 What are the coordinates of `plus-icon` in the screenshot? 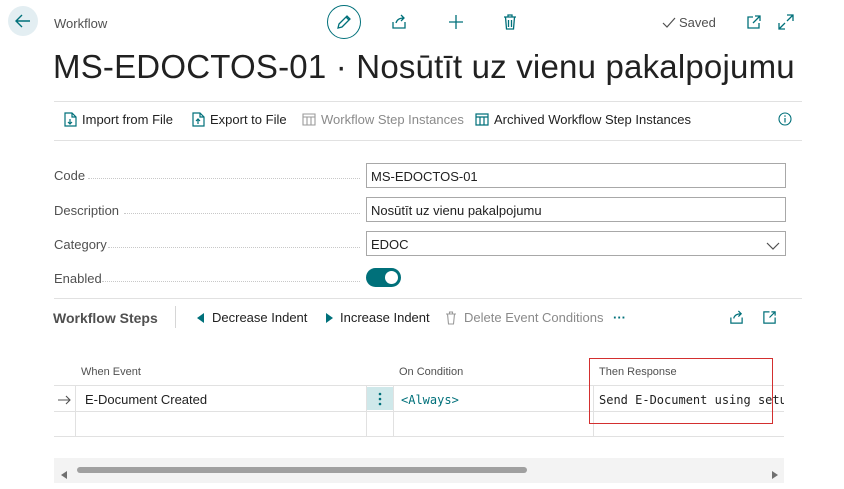 It's located at (456, 22).